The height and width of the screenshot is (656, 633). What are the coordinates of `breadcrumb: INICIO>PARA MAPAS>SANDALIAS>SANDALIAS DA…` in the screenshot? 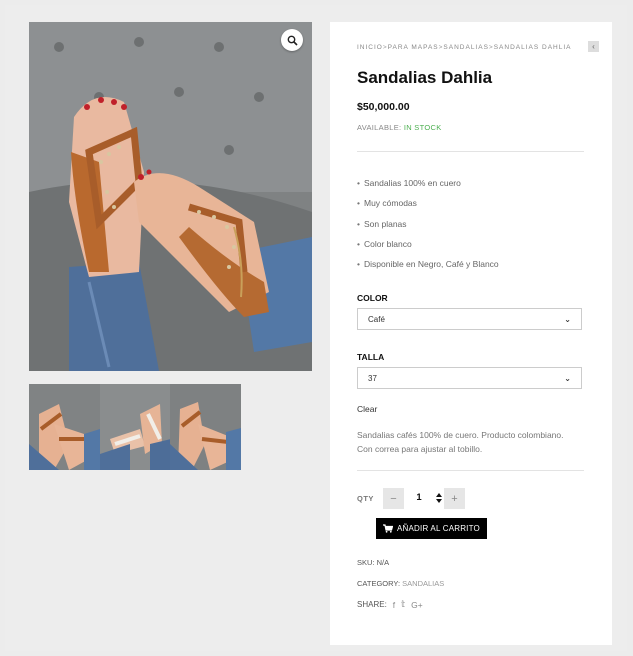 It's located at (472, 47).